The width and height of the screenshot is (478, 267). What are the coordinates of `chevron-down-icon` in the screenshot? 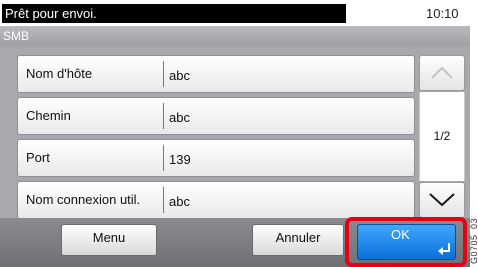 It's located at (442, 200).